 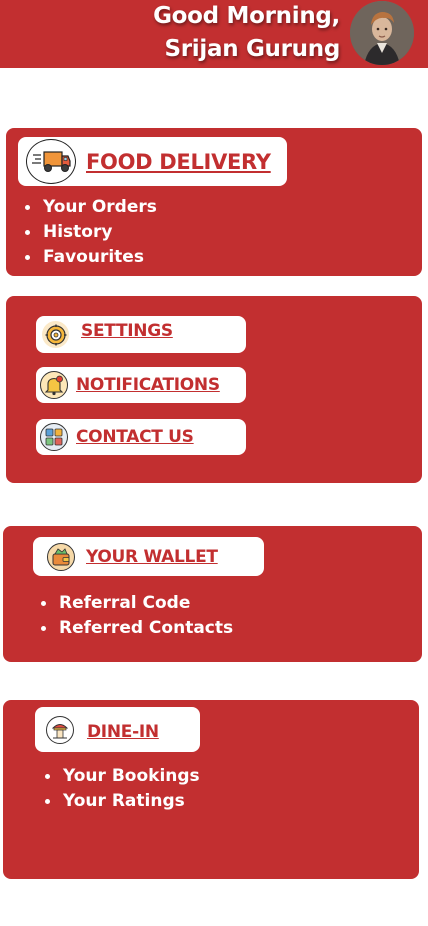 What do you see at coordinates (90, 207) in the screenshot?
I see `list-item-your-orders: Your Orders` at bounding box center [90, 207].